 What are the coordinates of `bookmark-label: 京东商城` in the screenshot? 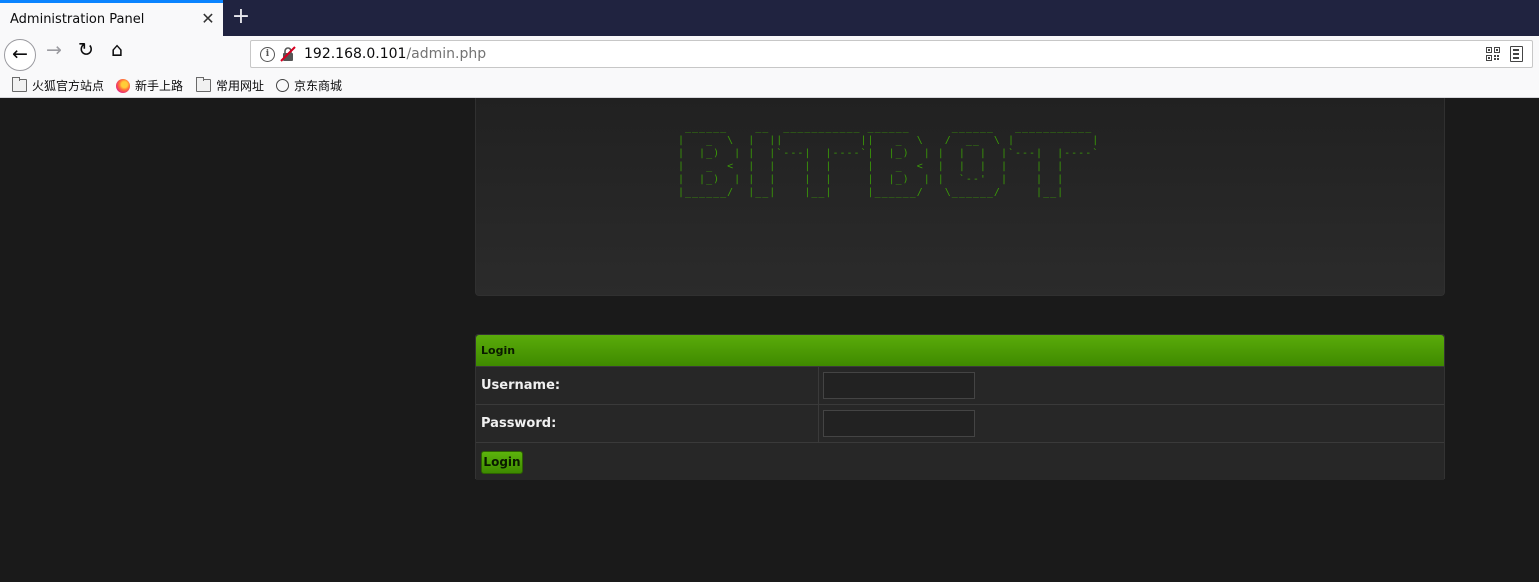 It's located at (318, 86).